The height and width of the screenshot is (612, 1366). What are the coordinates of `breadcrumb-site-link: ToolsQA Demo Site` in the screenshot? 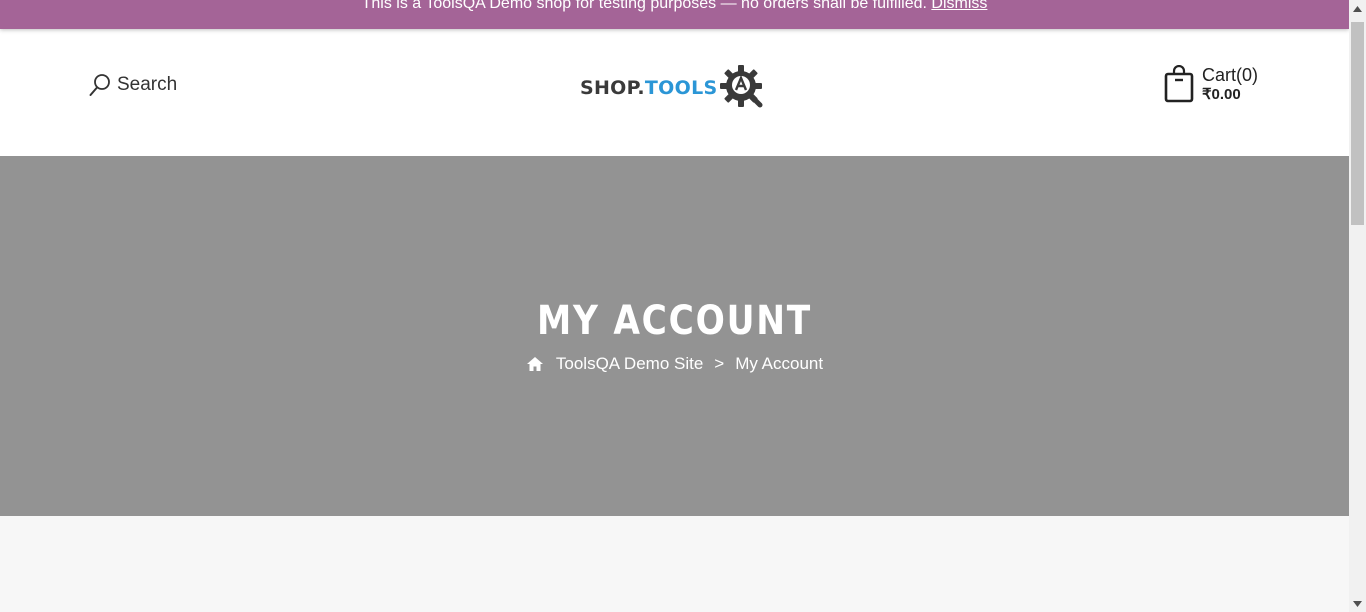 It's located at (629, 364).